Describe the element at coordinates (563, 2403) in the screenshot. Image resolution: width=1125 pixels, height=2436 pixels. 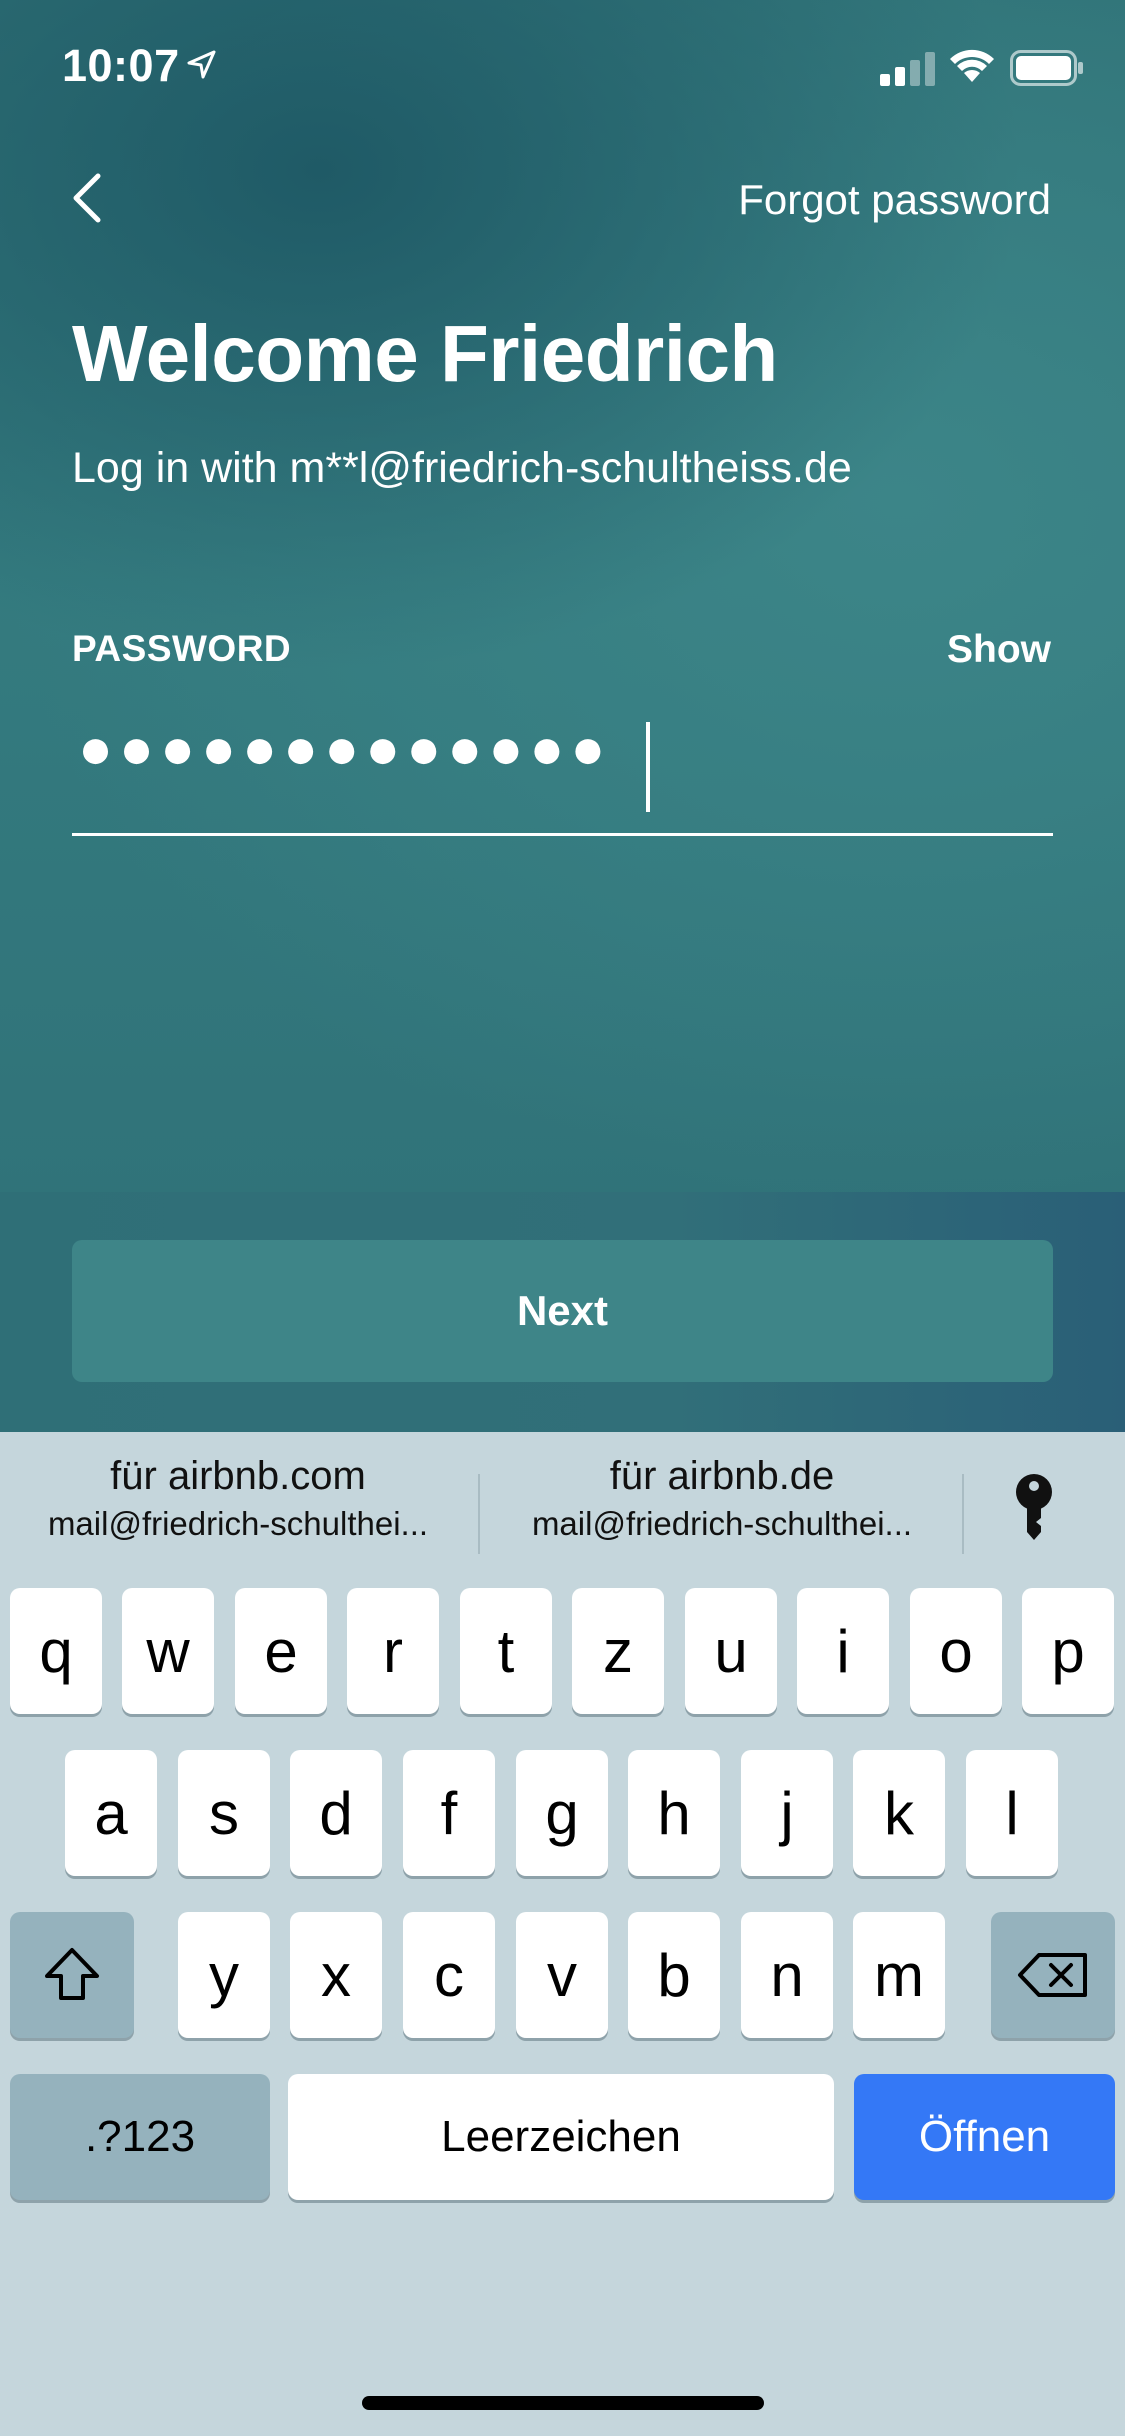
I see `home-indicator` at that location.